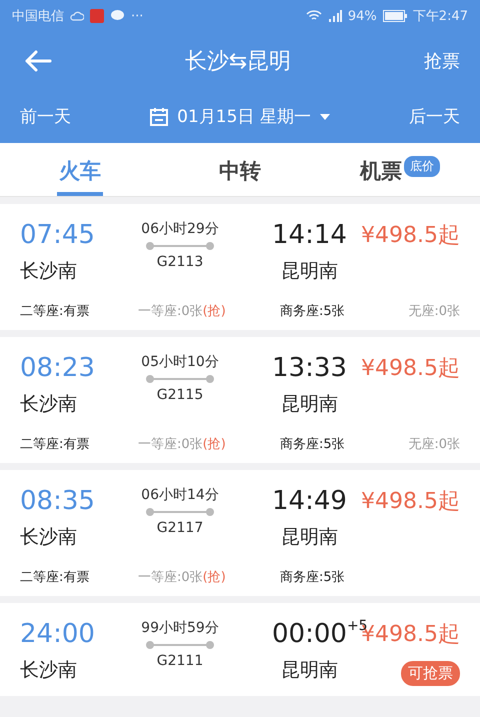 This screenshot has width=480, height=717. Describe the element at coordinates (77, 16) in the screenshot. I see `cloud-icon` at that location.